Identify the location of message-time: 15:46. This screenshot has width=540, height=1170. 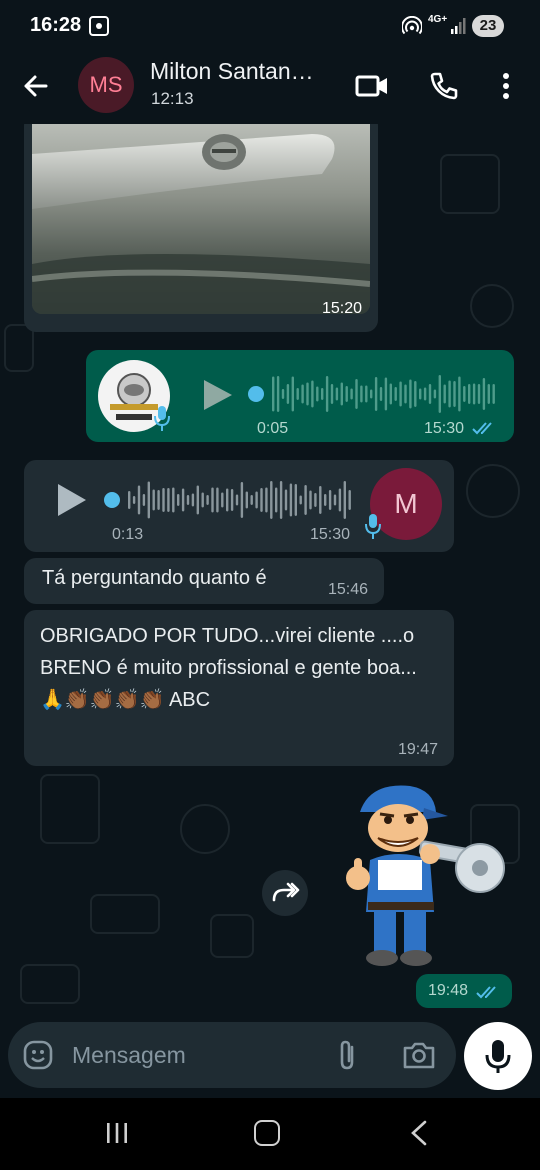
(348, 589).